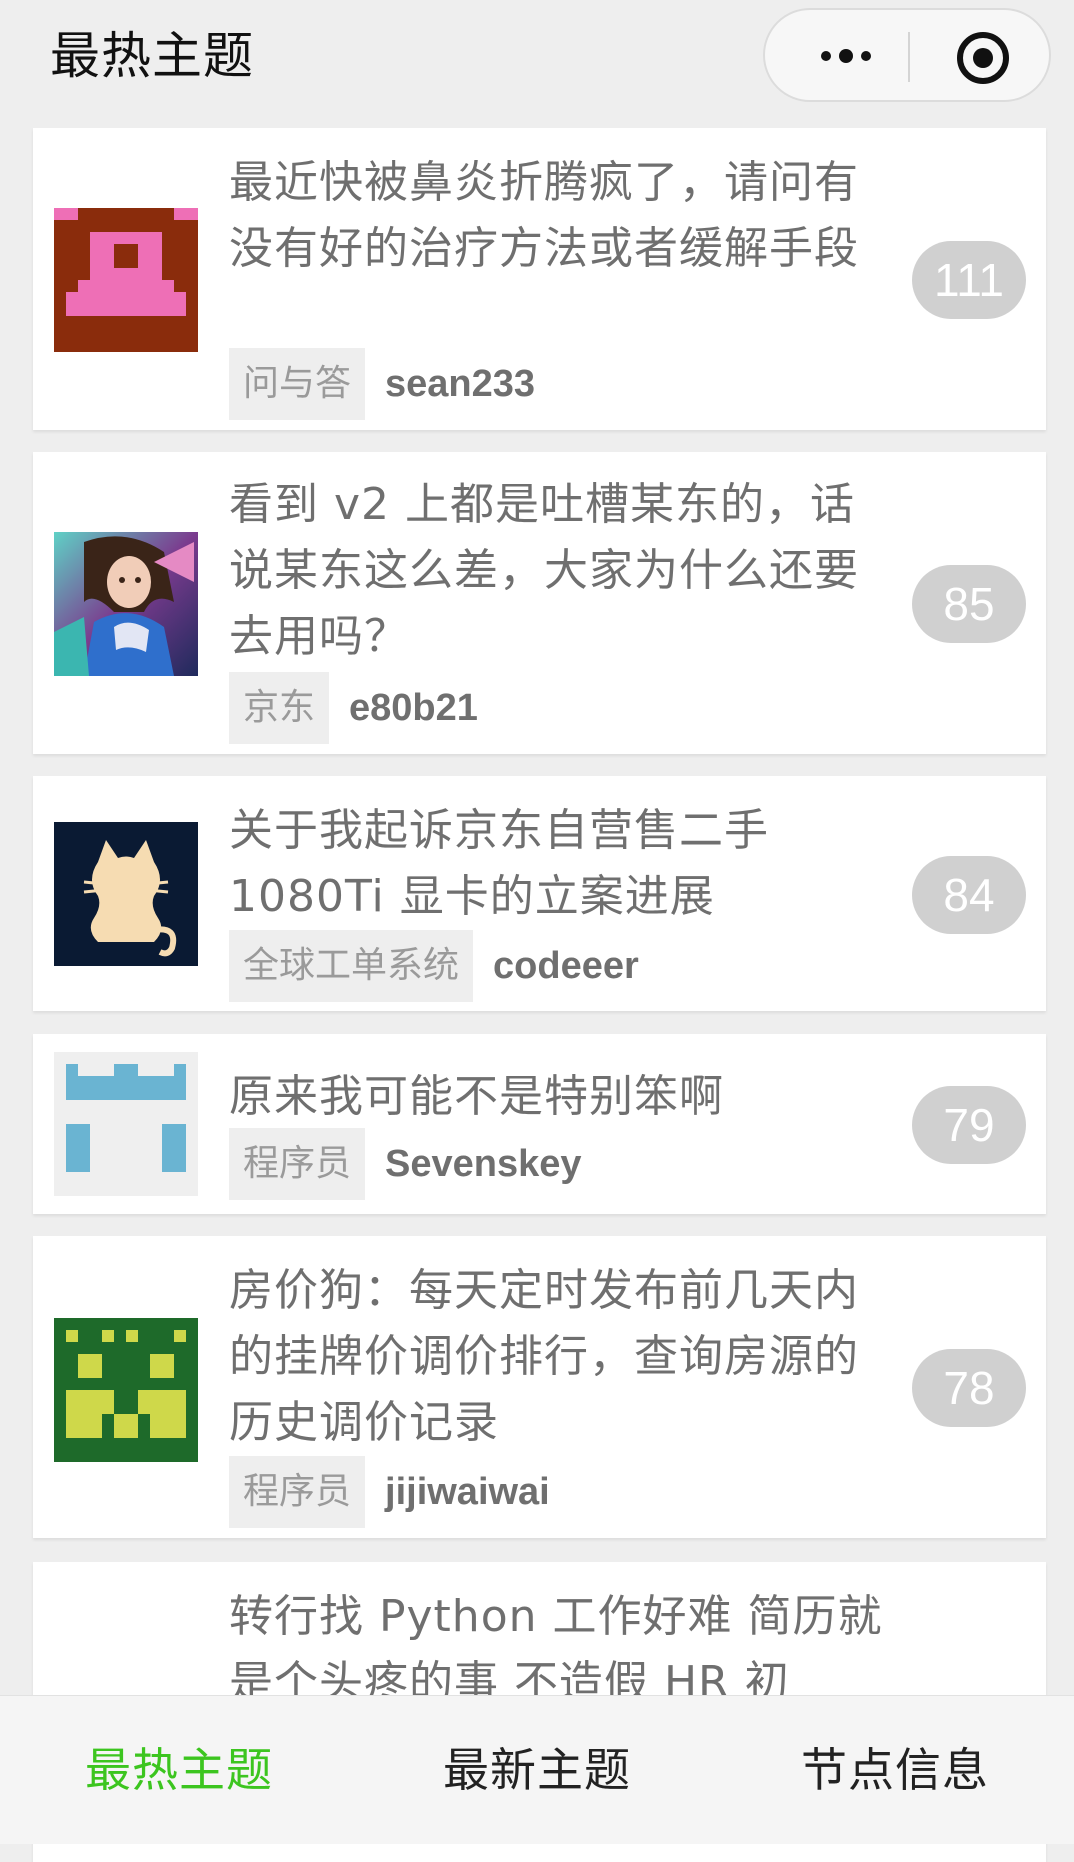 The height and width of the screenshot is (1862, 1074). Describe the element at coordinates (279, 708) in the screenshot. I see `node-tag: 京东` at that location.